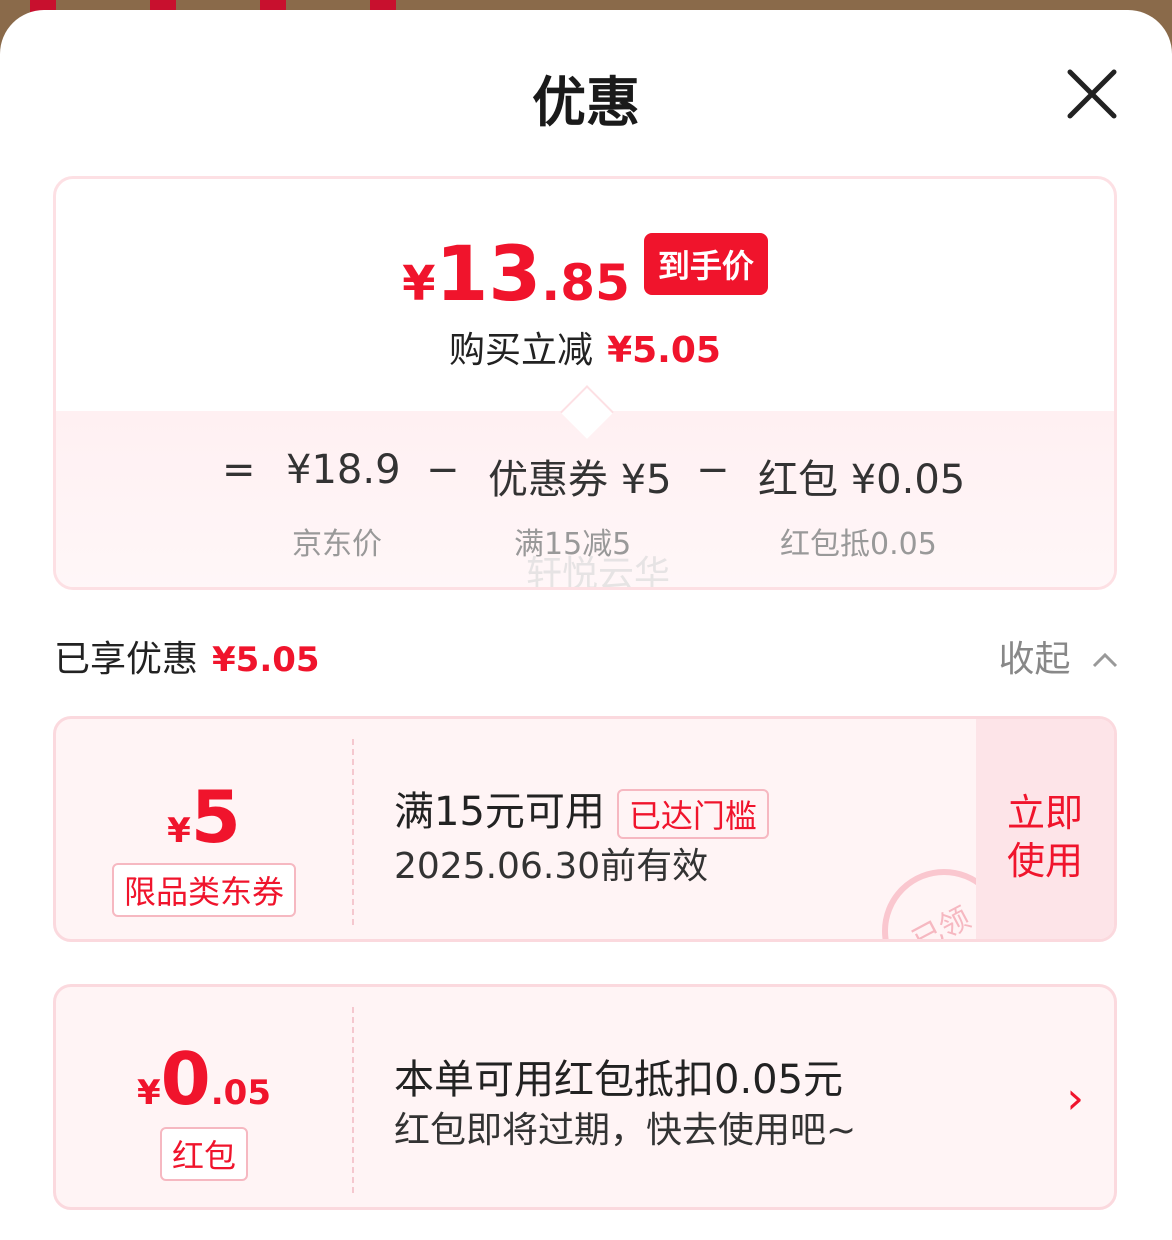 This screenshot has height=1240, width=1172. I want to click on threshold-tag: 已达门槛, so click(692, 814).